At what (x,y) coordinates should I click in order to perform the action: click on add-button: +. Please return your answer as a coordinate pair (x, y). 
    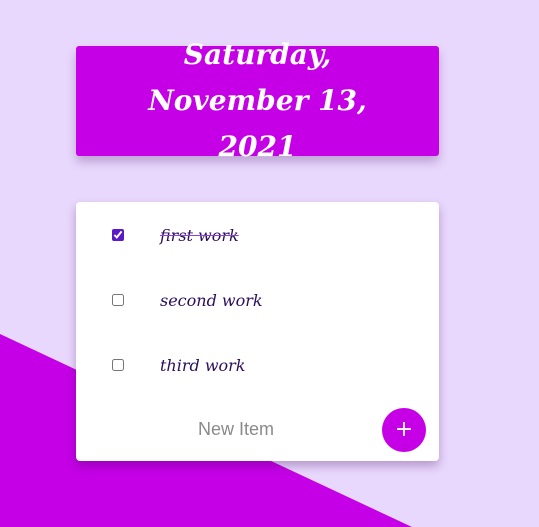
    Looking at the image, I should click on (404, 430).